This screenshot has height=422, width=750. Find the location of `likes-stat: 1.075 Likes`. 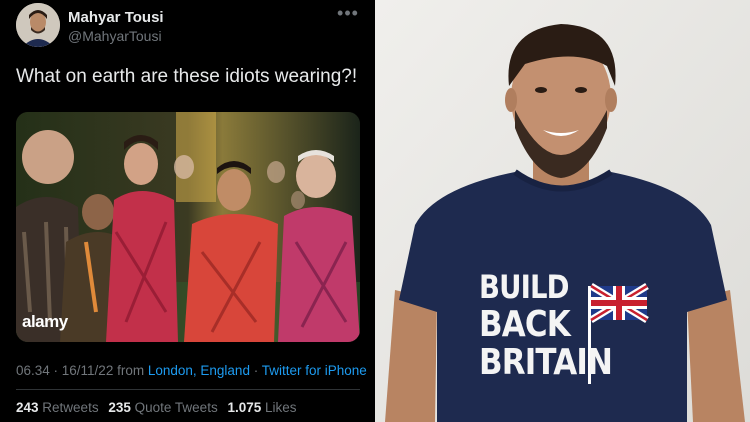

likes-stat: 1.075 Likes is located at coordinates (261, 407).